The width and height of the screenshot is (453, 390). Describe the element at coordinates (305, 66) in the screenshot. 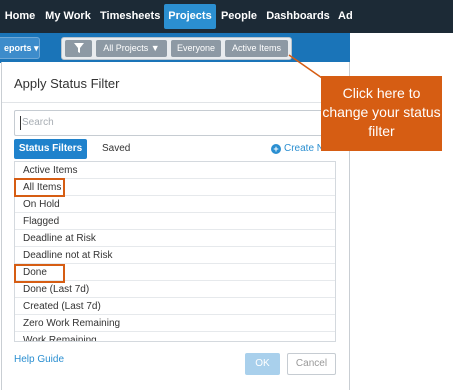

I see `callout-connector-line` at that location.